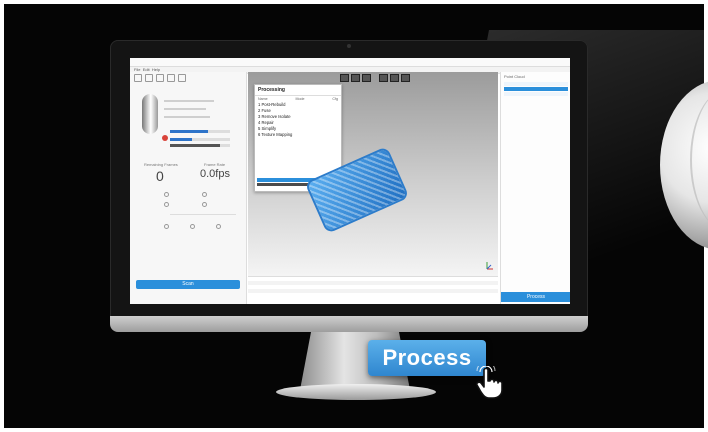 The height and width of the screenshot is (432, 708). Describe the element at coordinates (427, 358) in the screenshot. I see `process-button: Process` at that location.